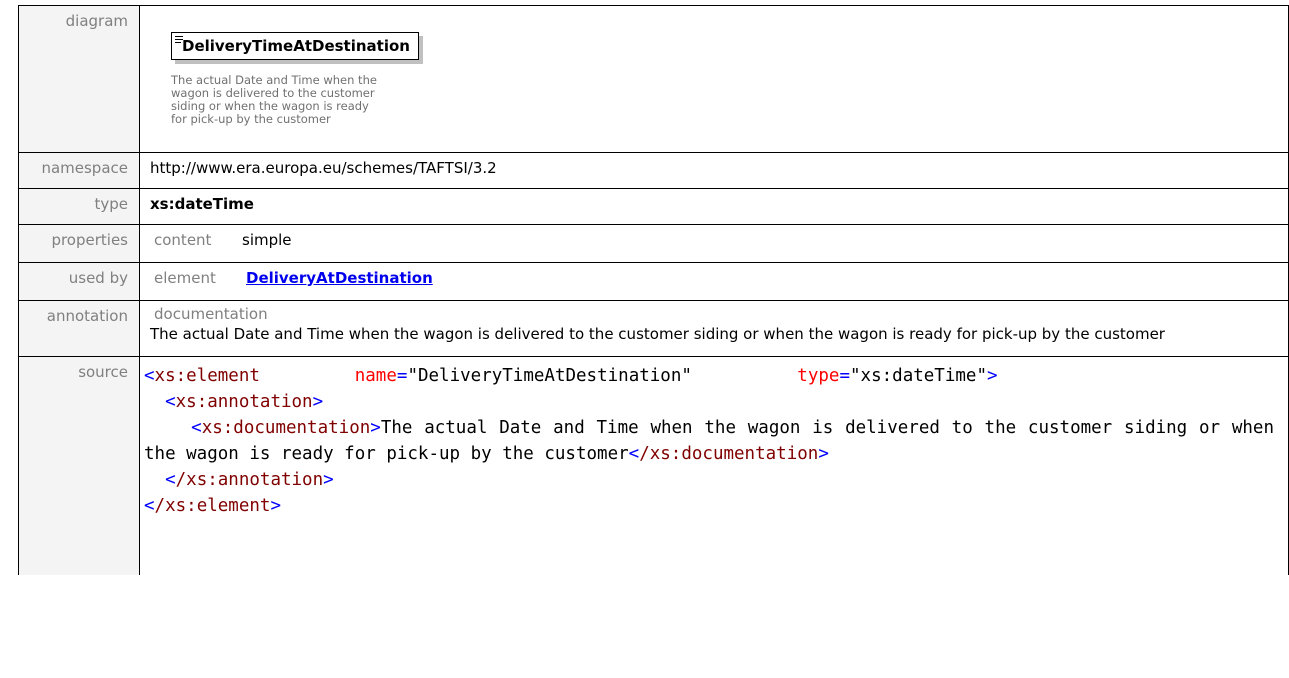 The height and width of the screenshot is (678, 1289). I want to click on annotation-documentation-label: documentation, so click(211, 314).